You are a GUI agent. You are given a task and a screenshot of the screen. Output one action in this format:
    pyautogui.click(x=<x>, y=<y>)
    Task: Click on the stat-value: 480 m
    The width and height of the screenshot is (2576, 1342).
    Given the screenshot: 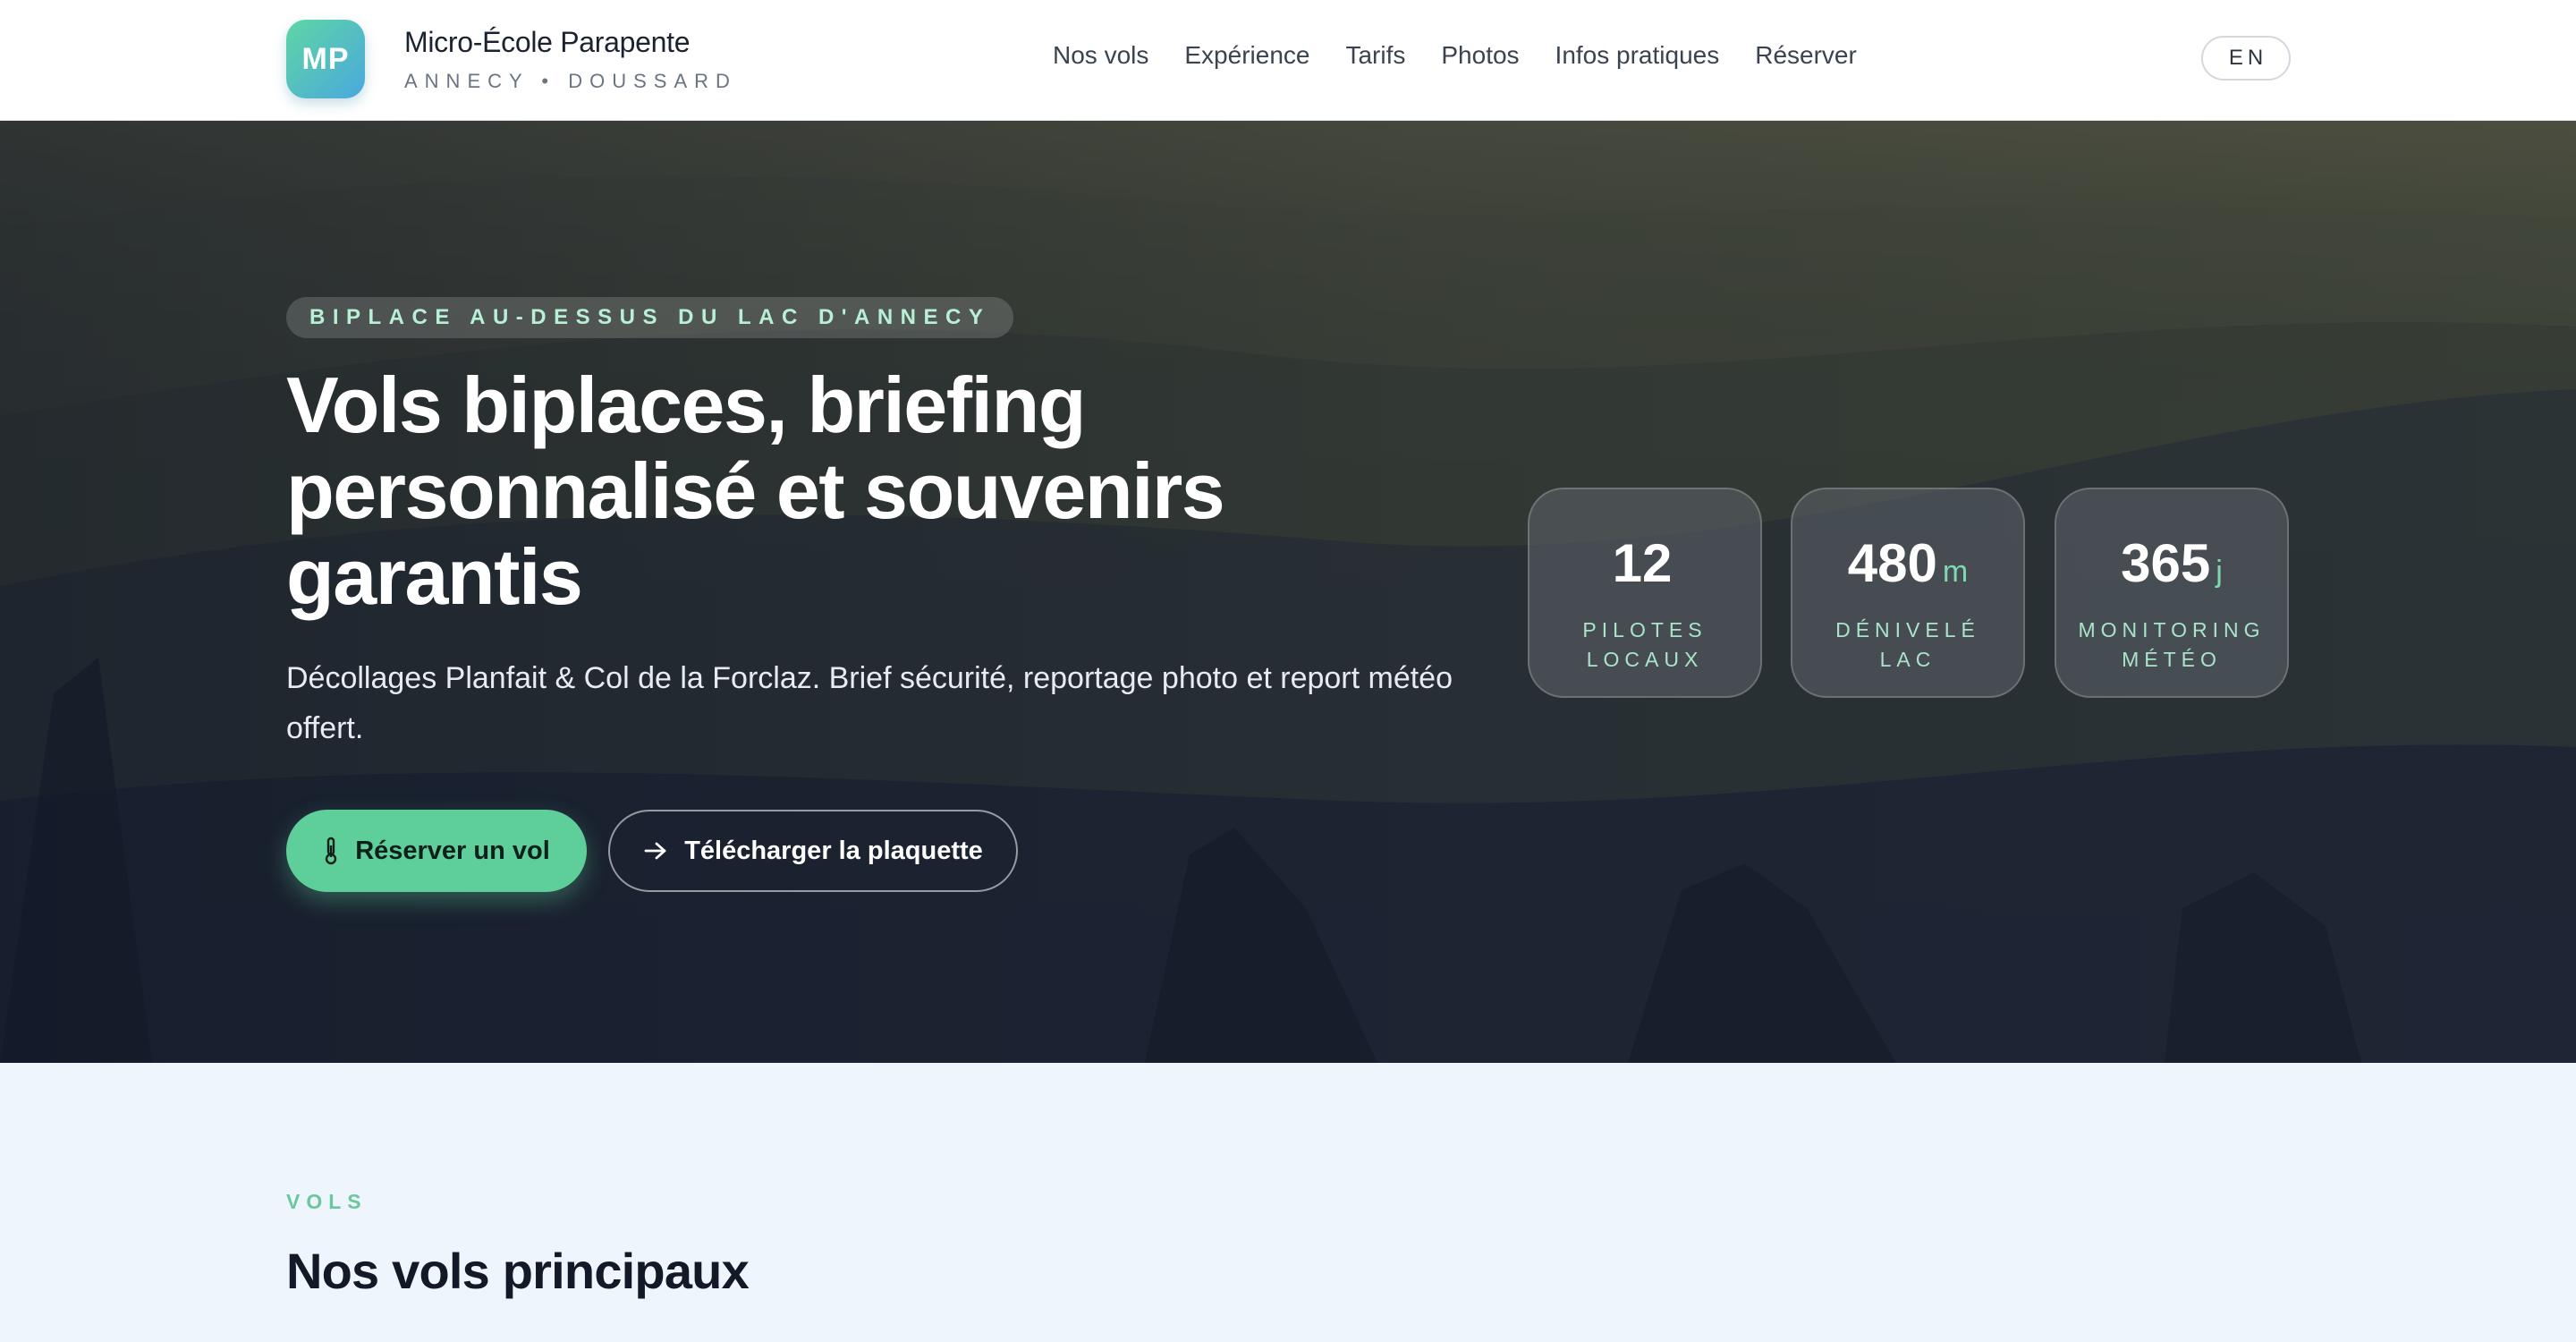 What is the action you would take?
    pyautogui.click(x=1908, y=563)
    